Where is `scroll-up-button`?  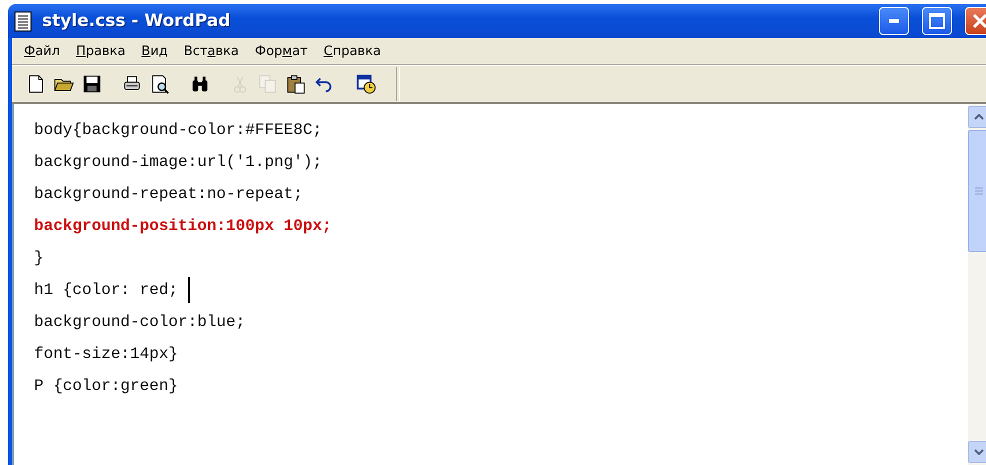
scroll-up-button is located at coordinates (977, 117).